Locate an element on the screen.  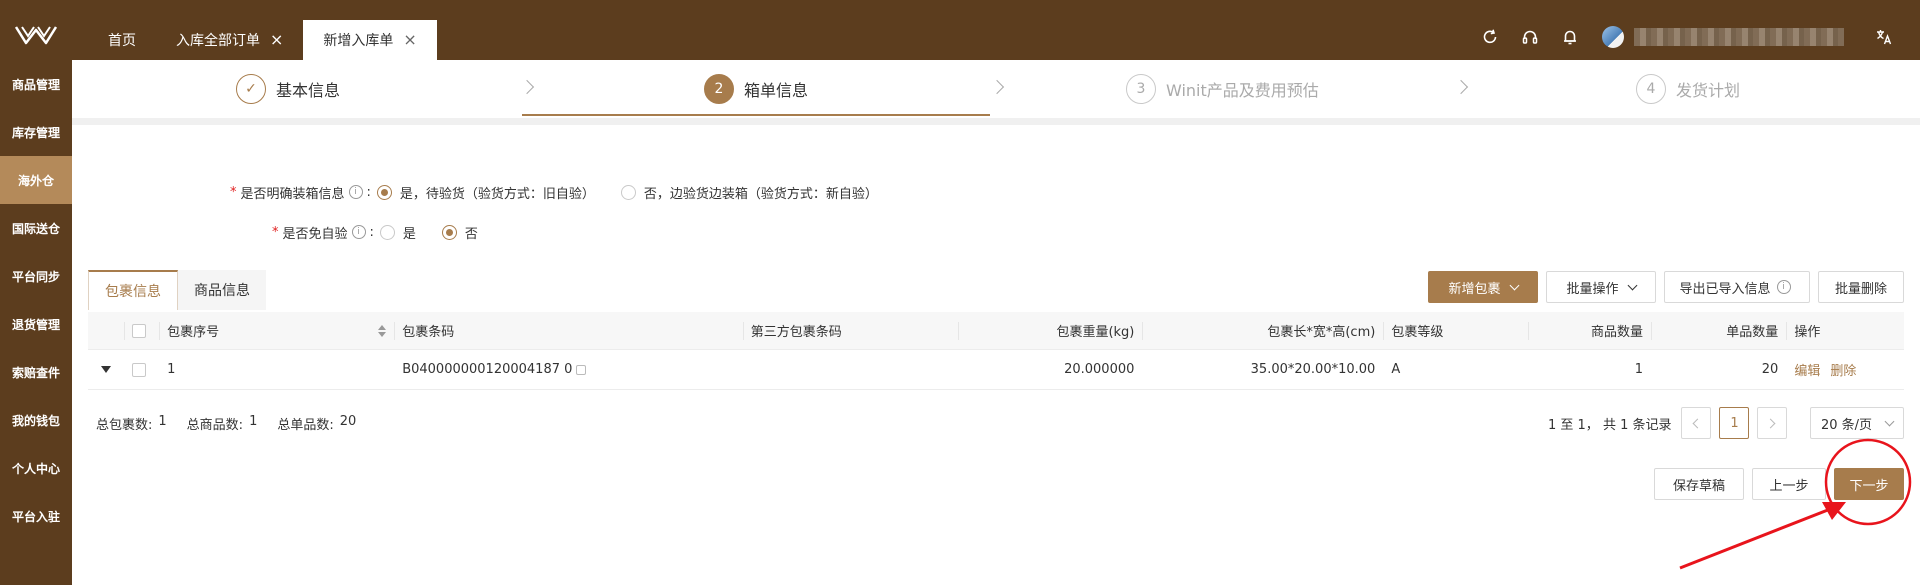
cell-third-party-barcode is located at coordinates (851, 369).